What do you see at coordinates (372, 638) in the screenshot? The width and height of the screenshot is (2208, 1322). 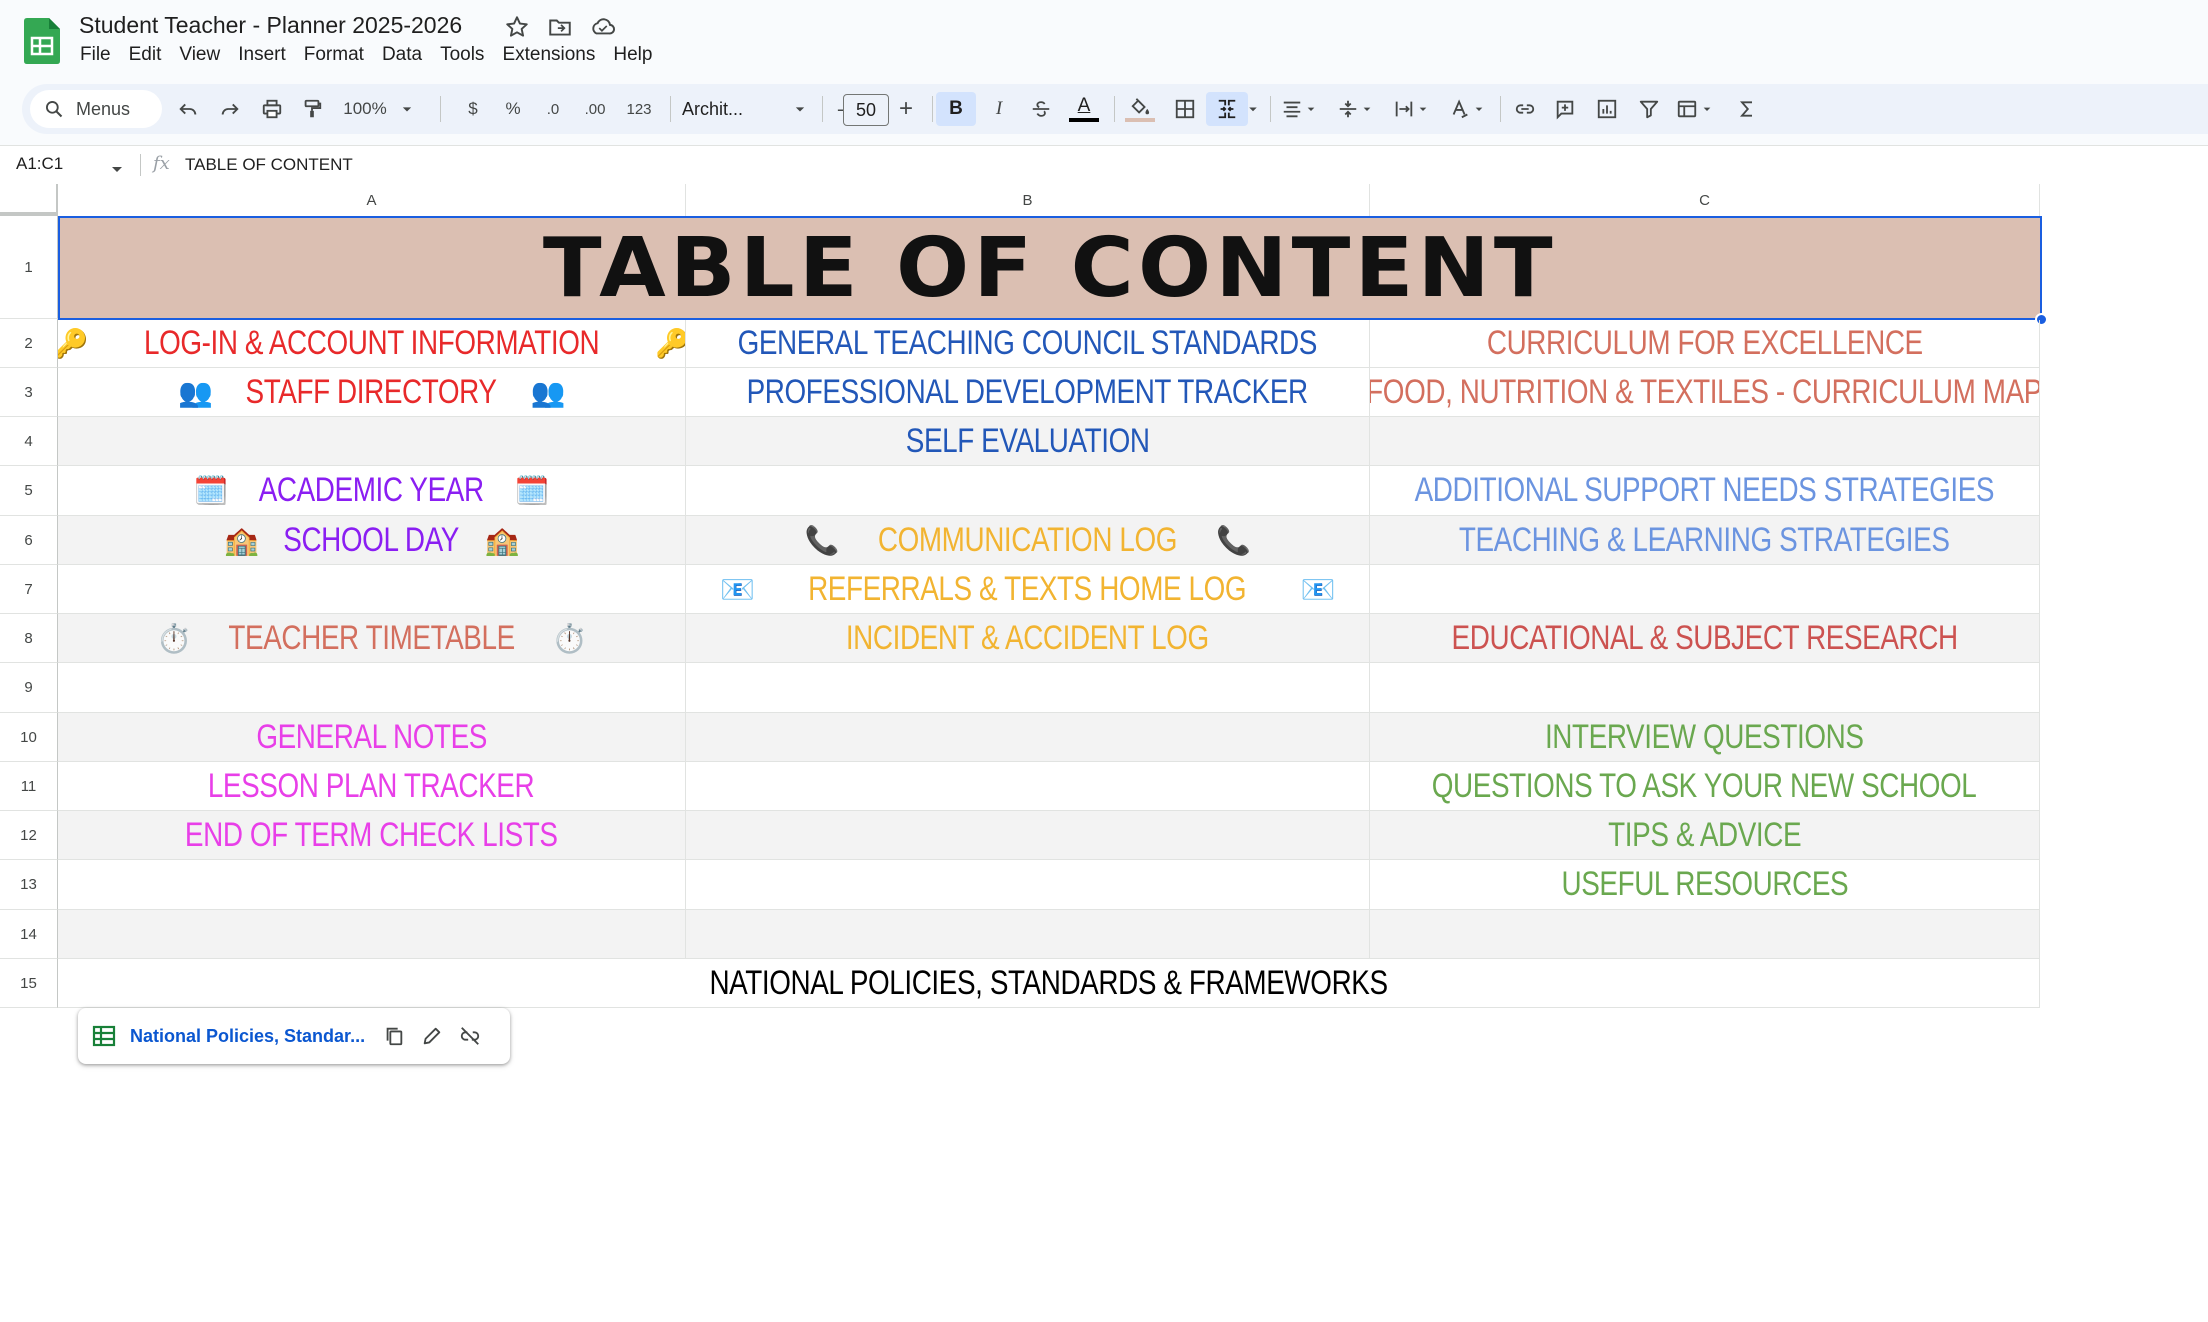 I see `cell-a8: ⏱️ TEACHER TIMETABLE ⏱️` at bounding box center [372, 638].